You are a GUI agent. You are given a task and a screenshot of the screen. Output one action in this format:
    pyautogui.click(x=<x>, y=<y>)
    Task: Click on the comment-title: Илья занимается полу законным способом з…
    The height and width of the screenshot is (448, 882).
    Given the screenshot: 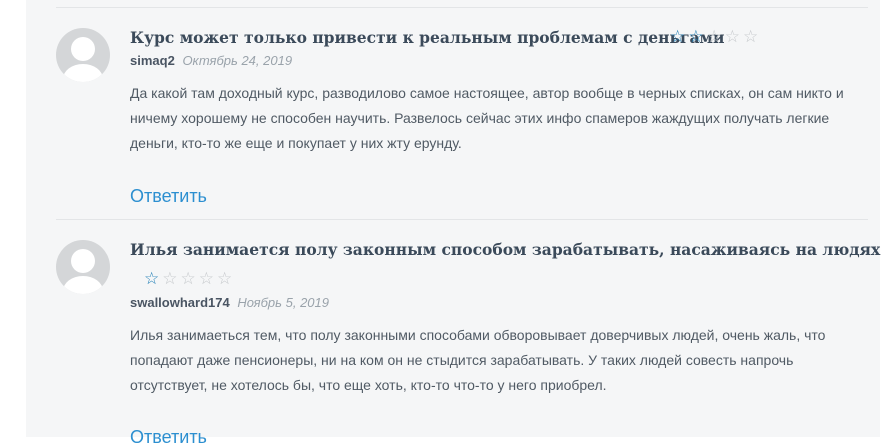 What is the action you would take?
    pyautogui.click(x=505, y=249)
    